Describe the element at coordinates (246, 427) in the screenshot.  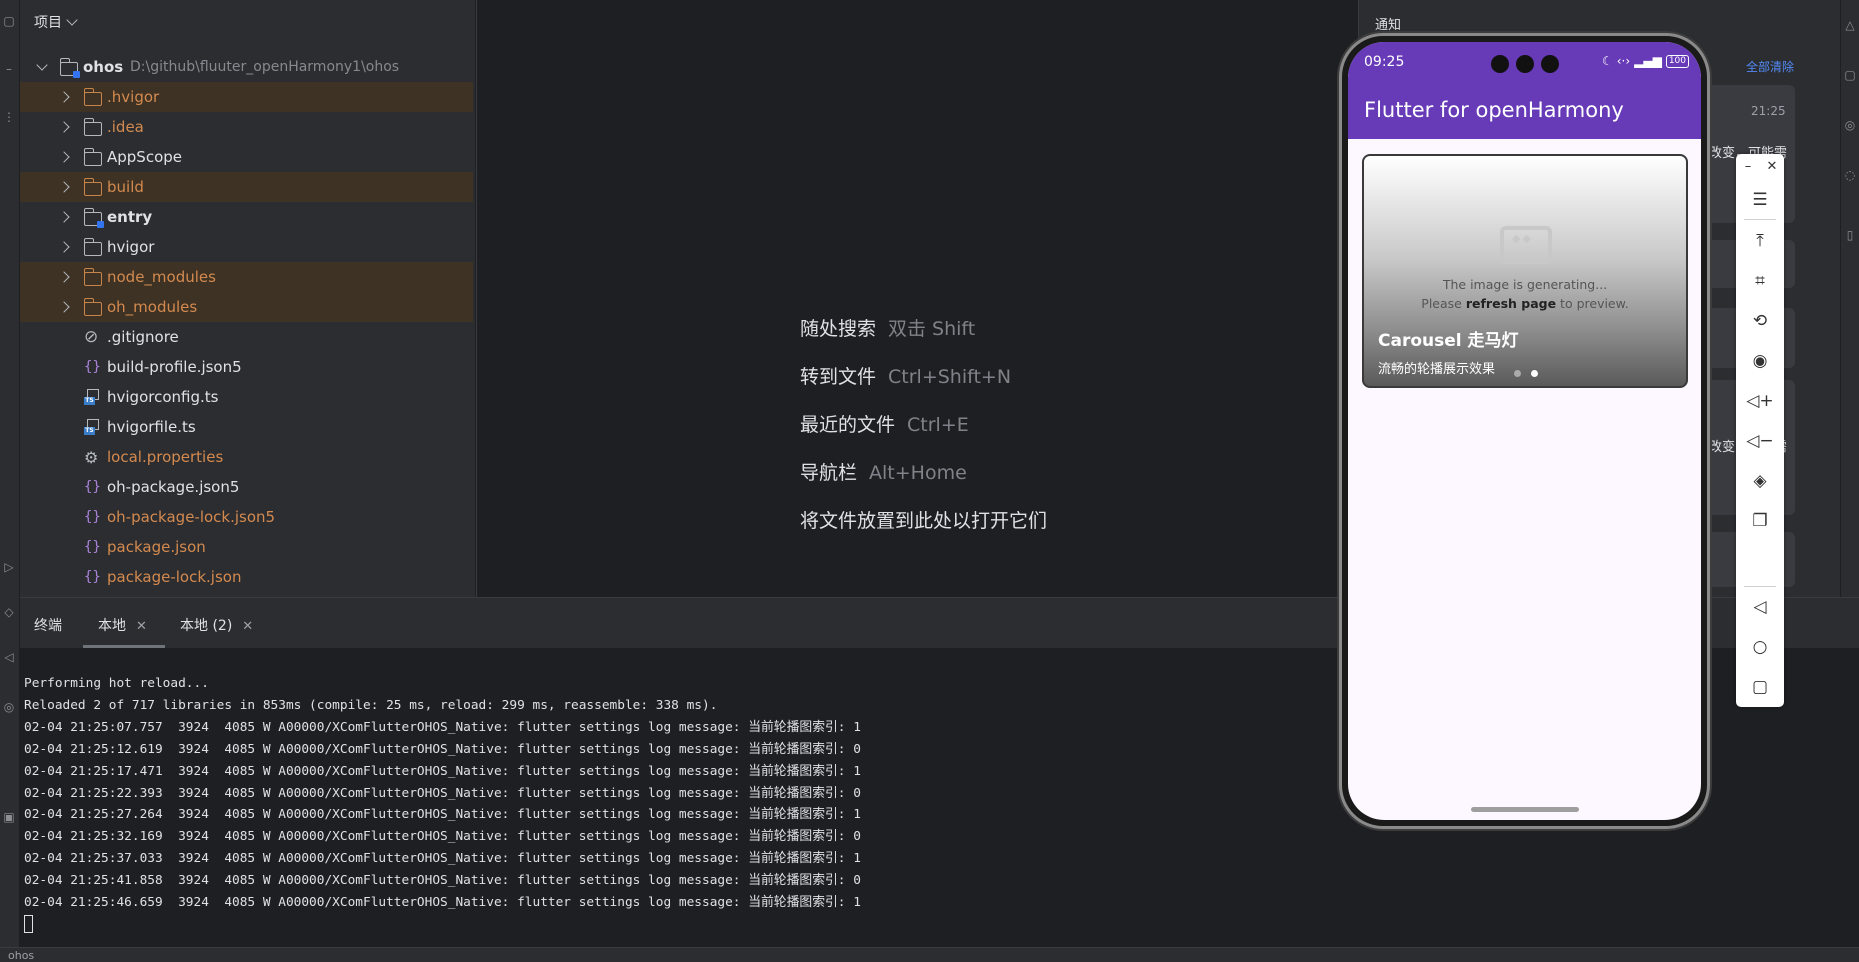
I see `tree-item: TS hvigorfile.ts` at that location.